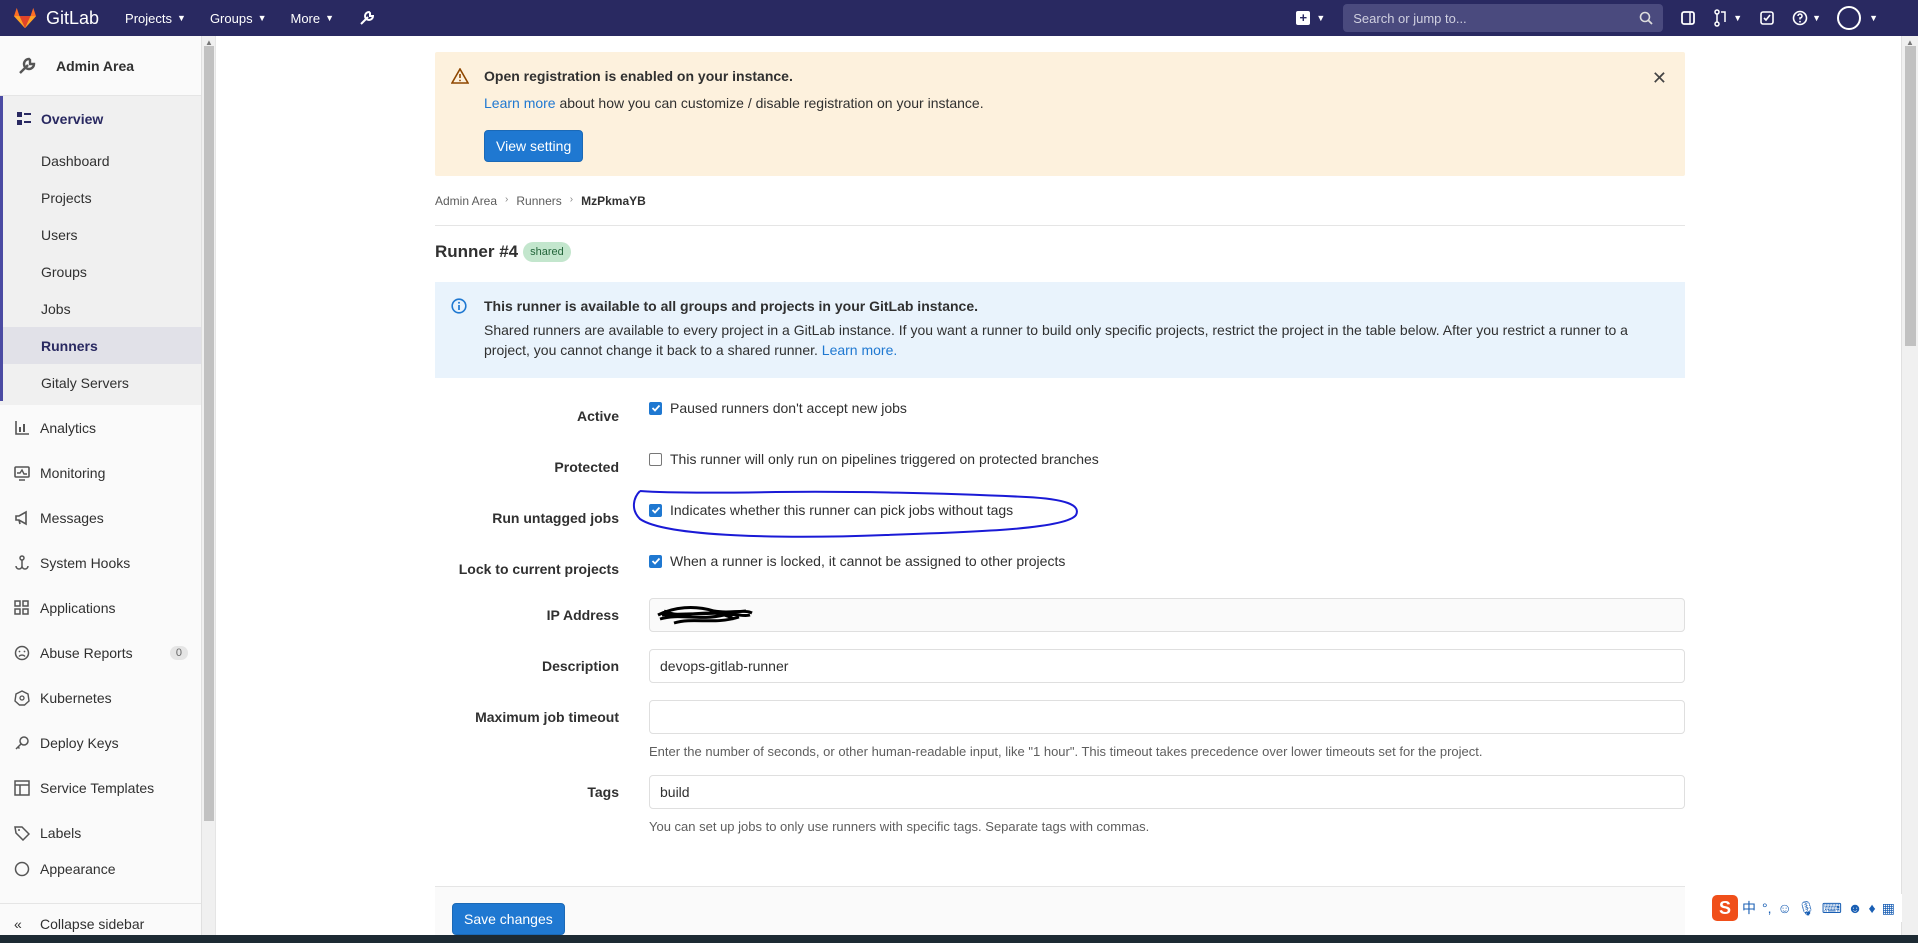 This screenshot has height=943, width=1918. I want to click on sidebar-item-deploy-keys: Deploy Keys, so click(101, 742).